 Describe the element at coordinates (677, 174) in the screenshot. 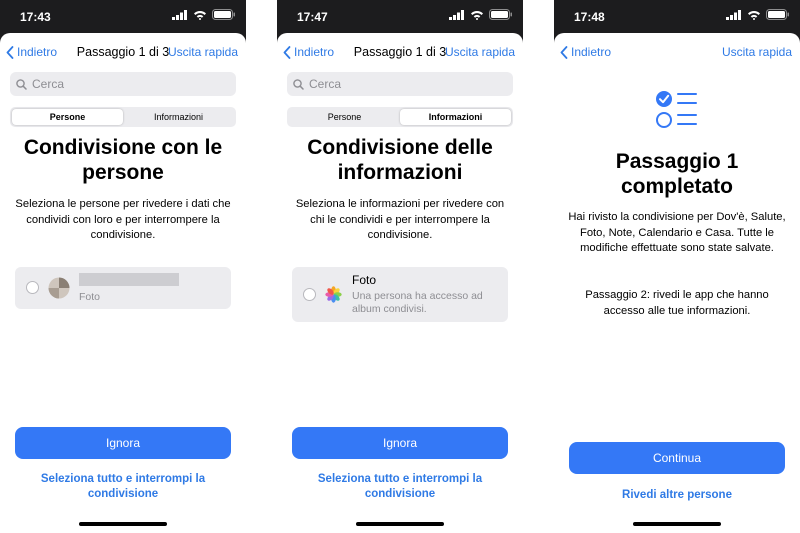

I see `page-title: Passaggio 1 completato` at that location.